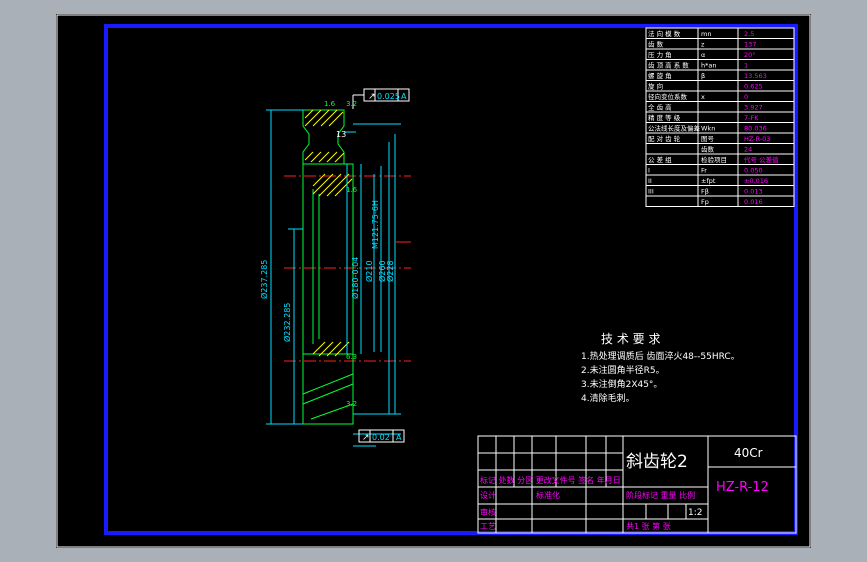  What do you see at coordinates (660, 75) in the screenshot?
I see `param-label: 螺 旋 角` at bounding box center [660, 75].